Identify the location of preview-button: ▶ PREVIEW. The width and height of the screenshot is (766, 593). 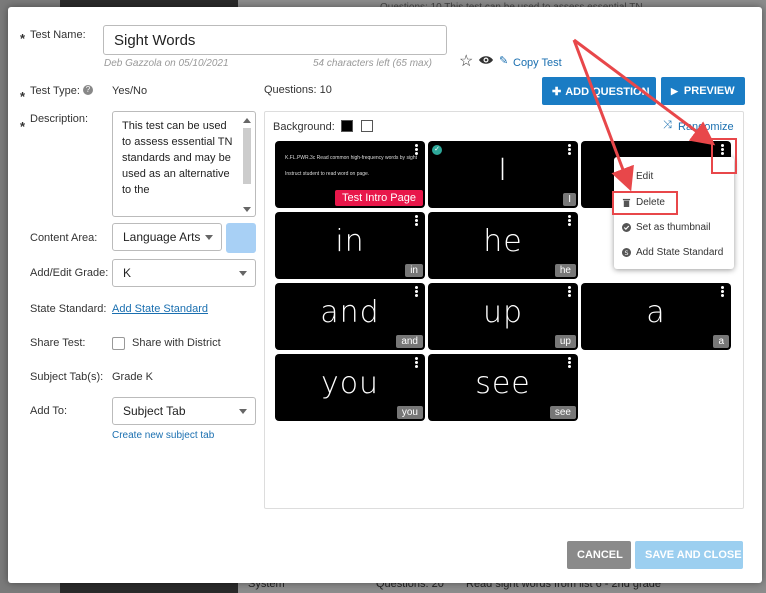
(703, 91).